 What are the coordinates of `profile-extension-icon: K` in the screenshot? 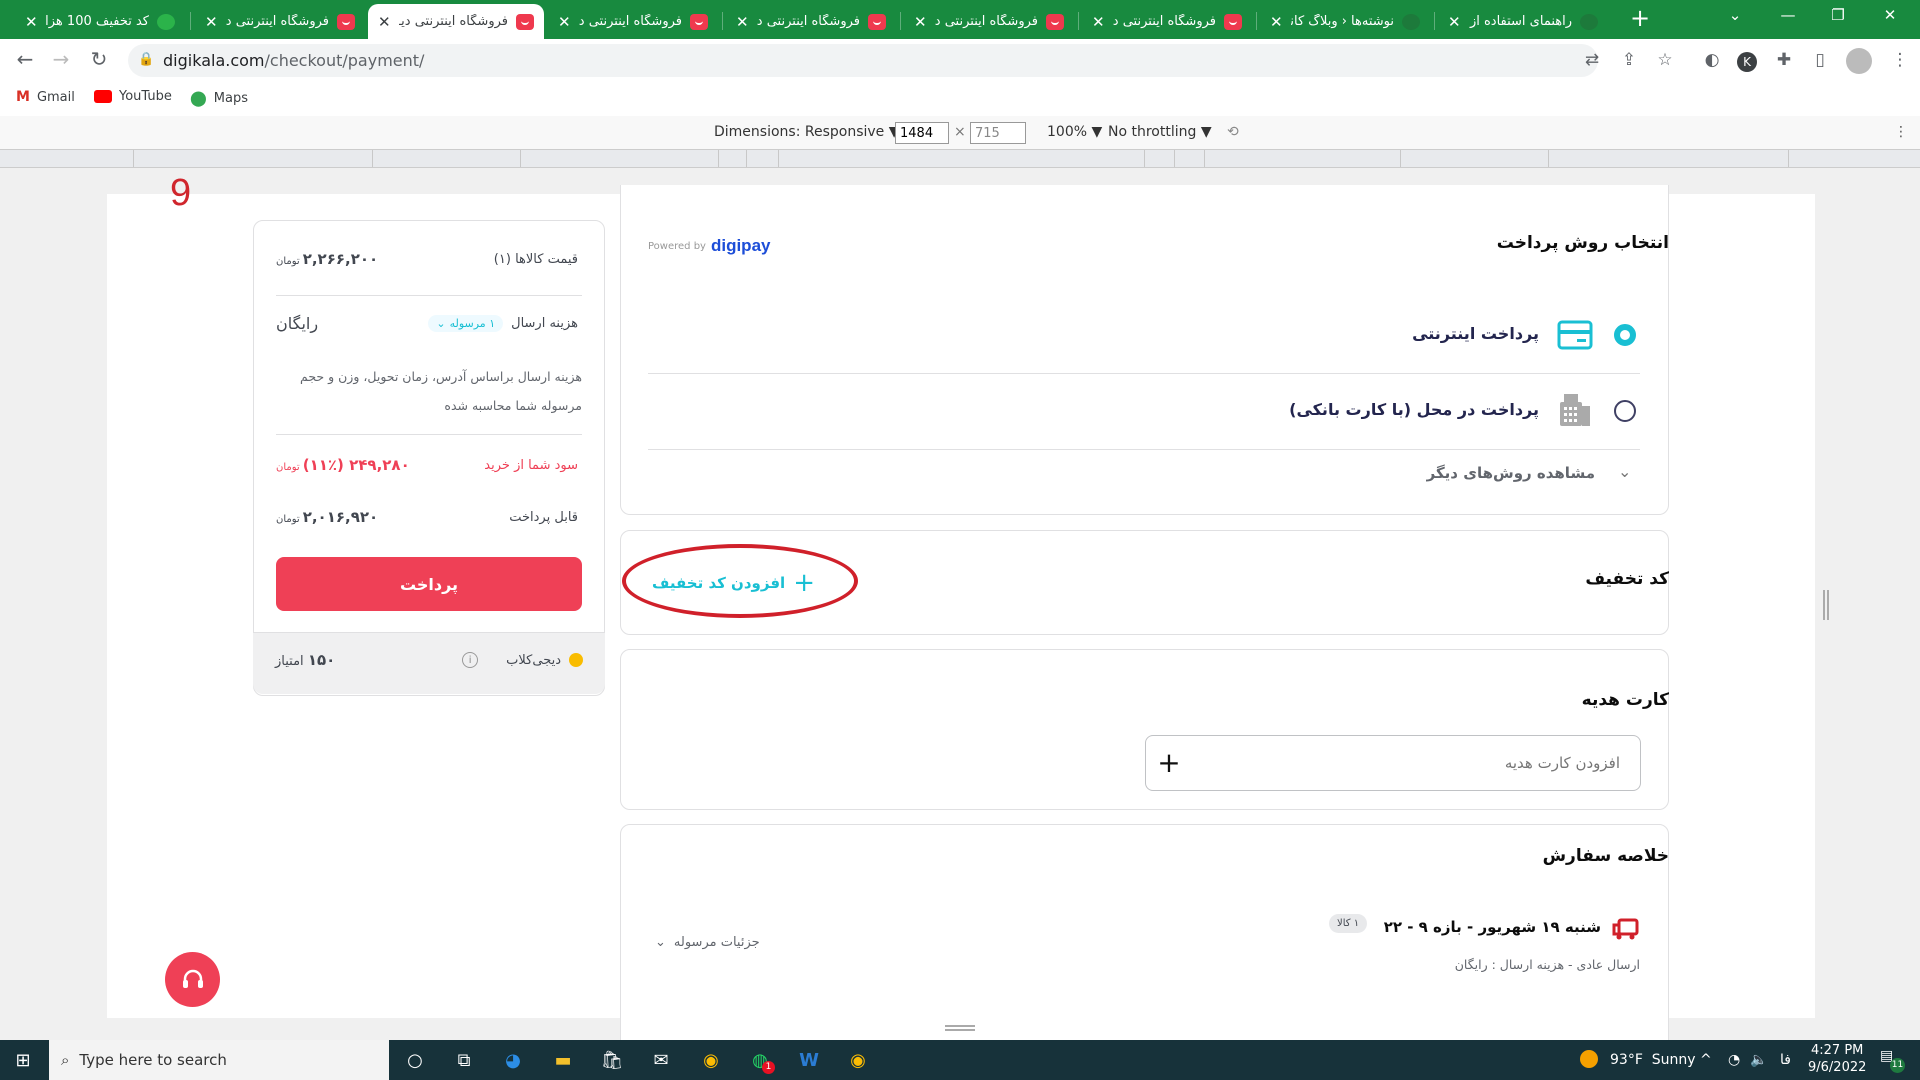 It's located at (1747, 62).